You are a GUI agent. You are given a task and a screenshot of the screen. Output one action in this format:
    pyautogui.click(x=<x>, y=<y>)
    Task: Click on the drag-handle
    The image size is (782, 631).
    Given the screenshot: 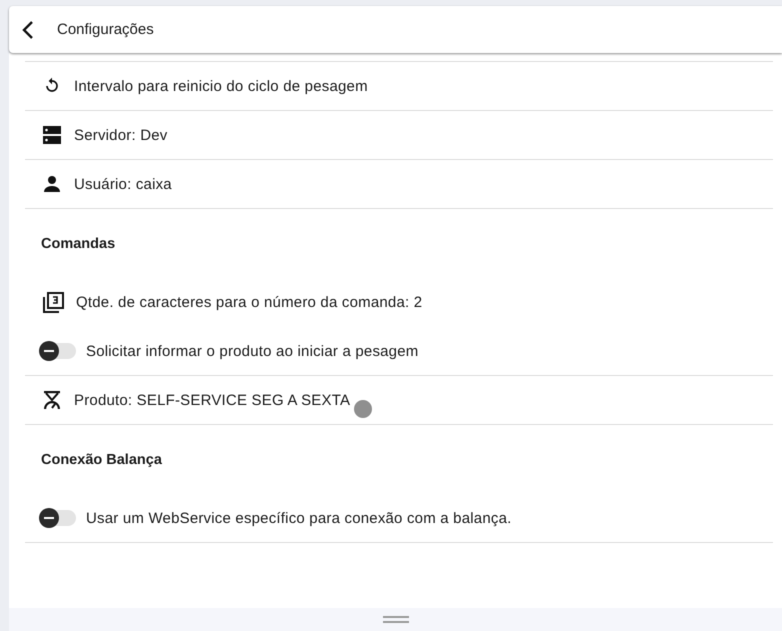 What is the action you would take?
    pyautogui.click(x=395, y=619)
    